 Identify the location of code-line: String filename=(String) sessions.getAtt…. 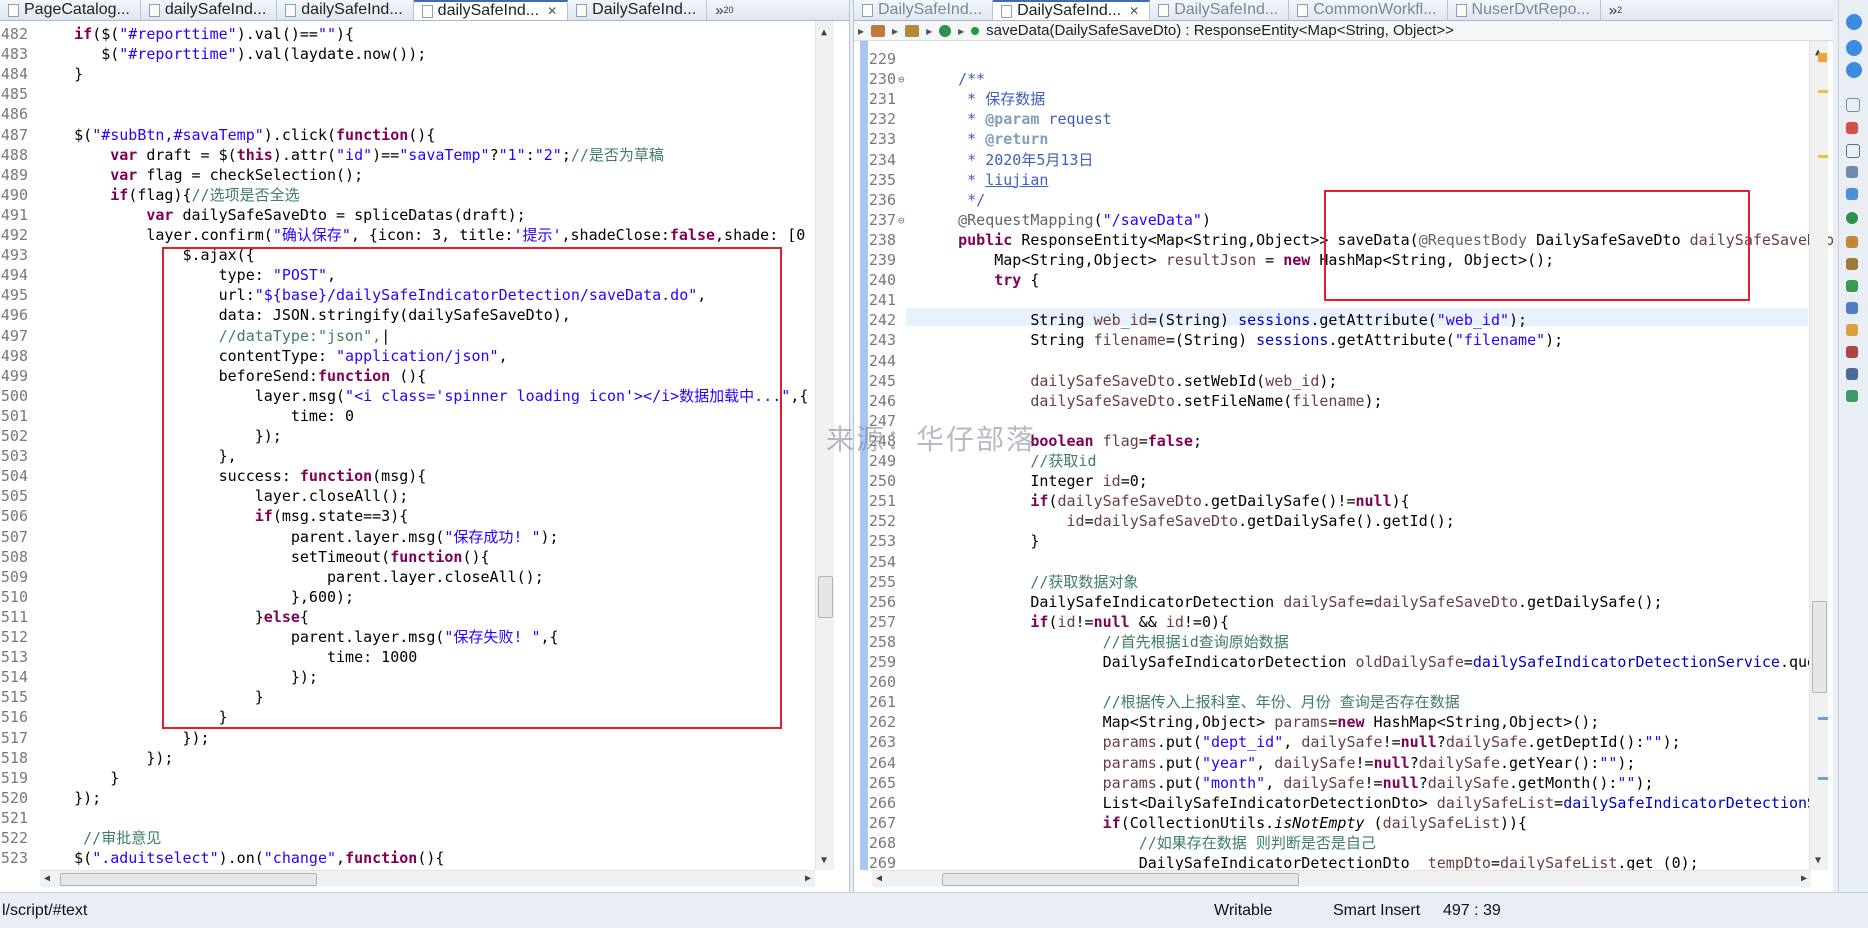
(1242, 340).